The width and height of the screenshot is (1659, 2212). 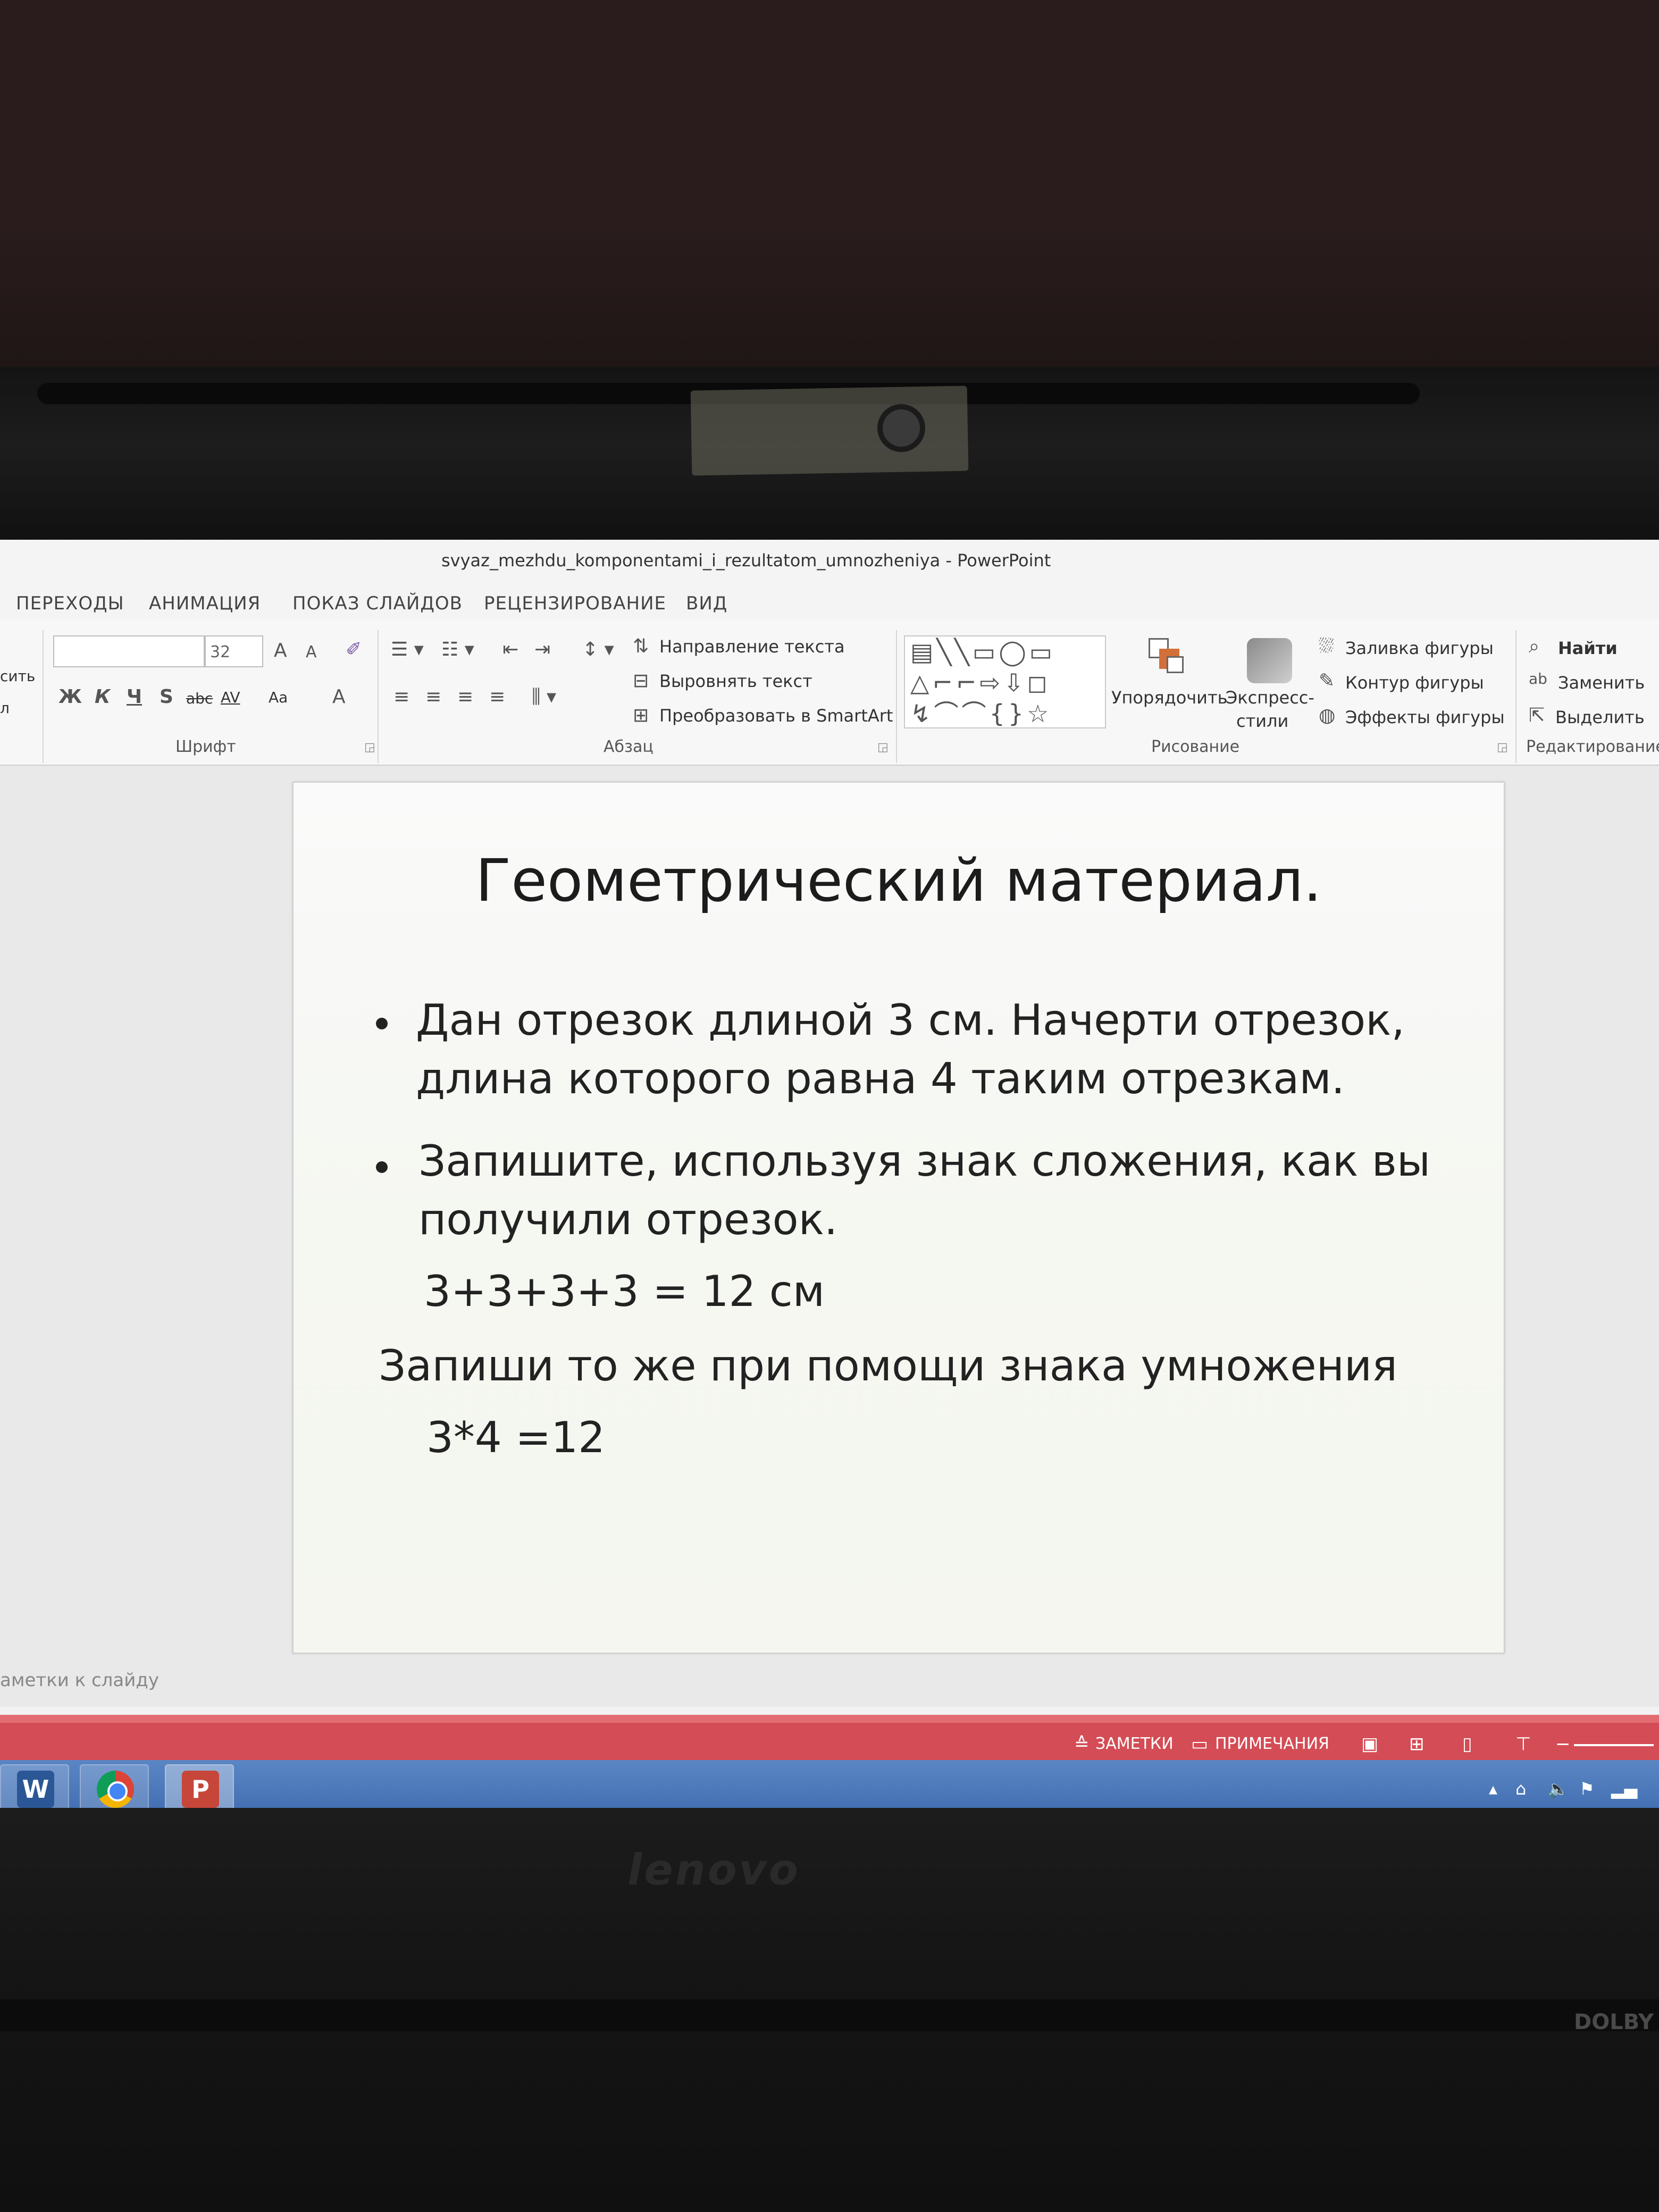 What do you see at coordinates (1262, 721) in the screenshot?
I see `quick-styles-button-line2: стили` at bounding box center [1262, 721].